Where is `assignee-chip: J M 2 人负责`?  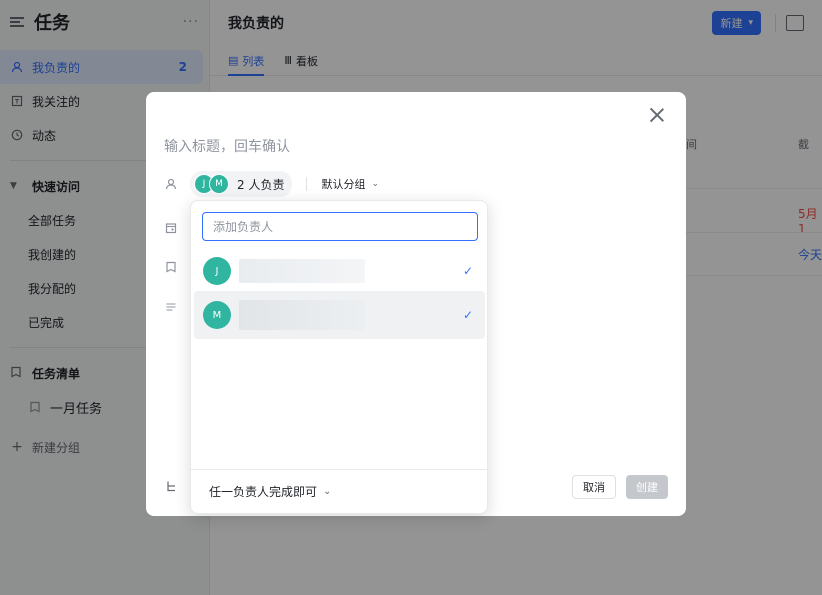
assignee-chip: J M 2 人负责 is located at coordinates (241, 184).